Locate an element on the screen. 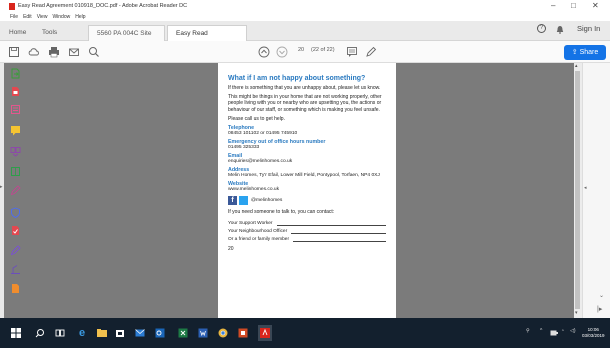 Image resolution: width=610 pixels, height=348 pixels. maximize-button: □ is located at coordinates (573, 6).